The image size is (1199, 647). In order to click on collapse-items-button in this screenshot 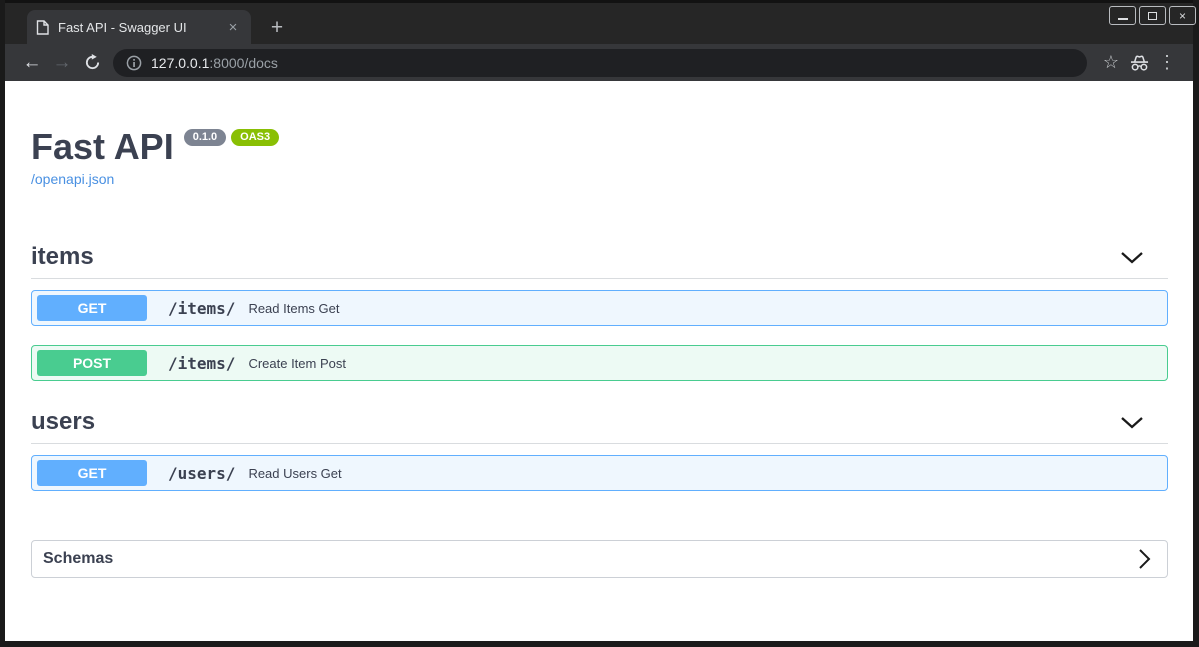, I will do `click(1132, 257)`.